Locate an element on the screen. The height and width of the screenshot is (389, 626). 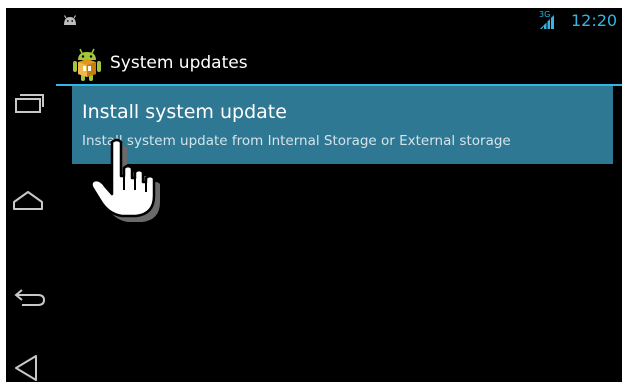
android-notification-icon is located at coordinates (70, 20).